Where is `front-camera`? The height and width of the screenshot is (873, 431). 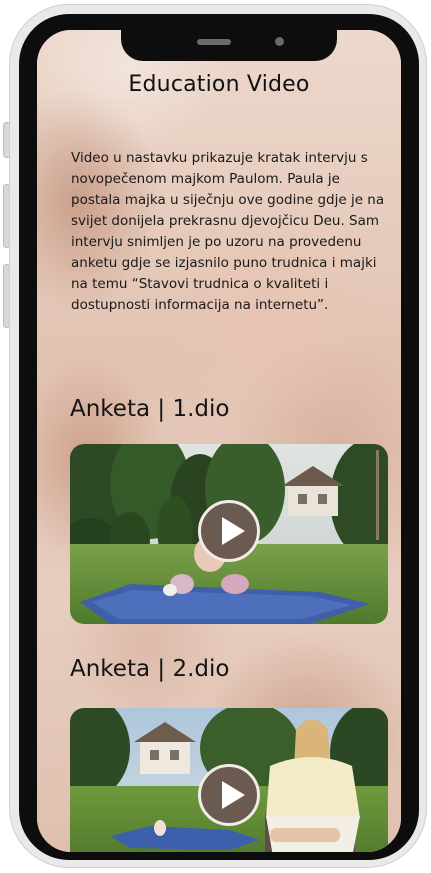 front-camera is located at coordinates (279, 41).